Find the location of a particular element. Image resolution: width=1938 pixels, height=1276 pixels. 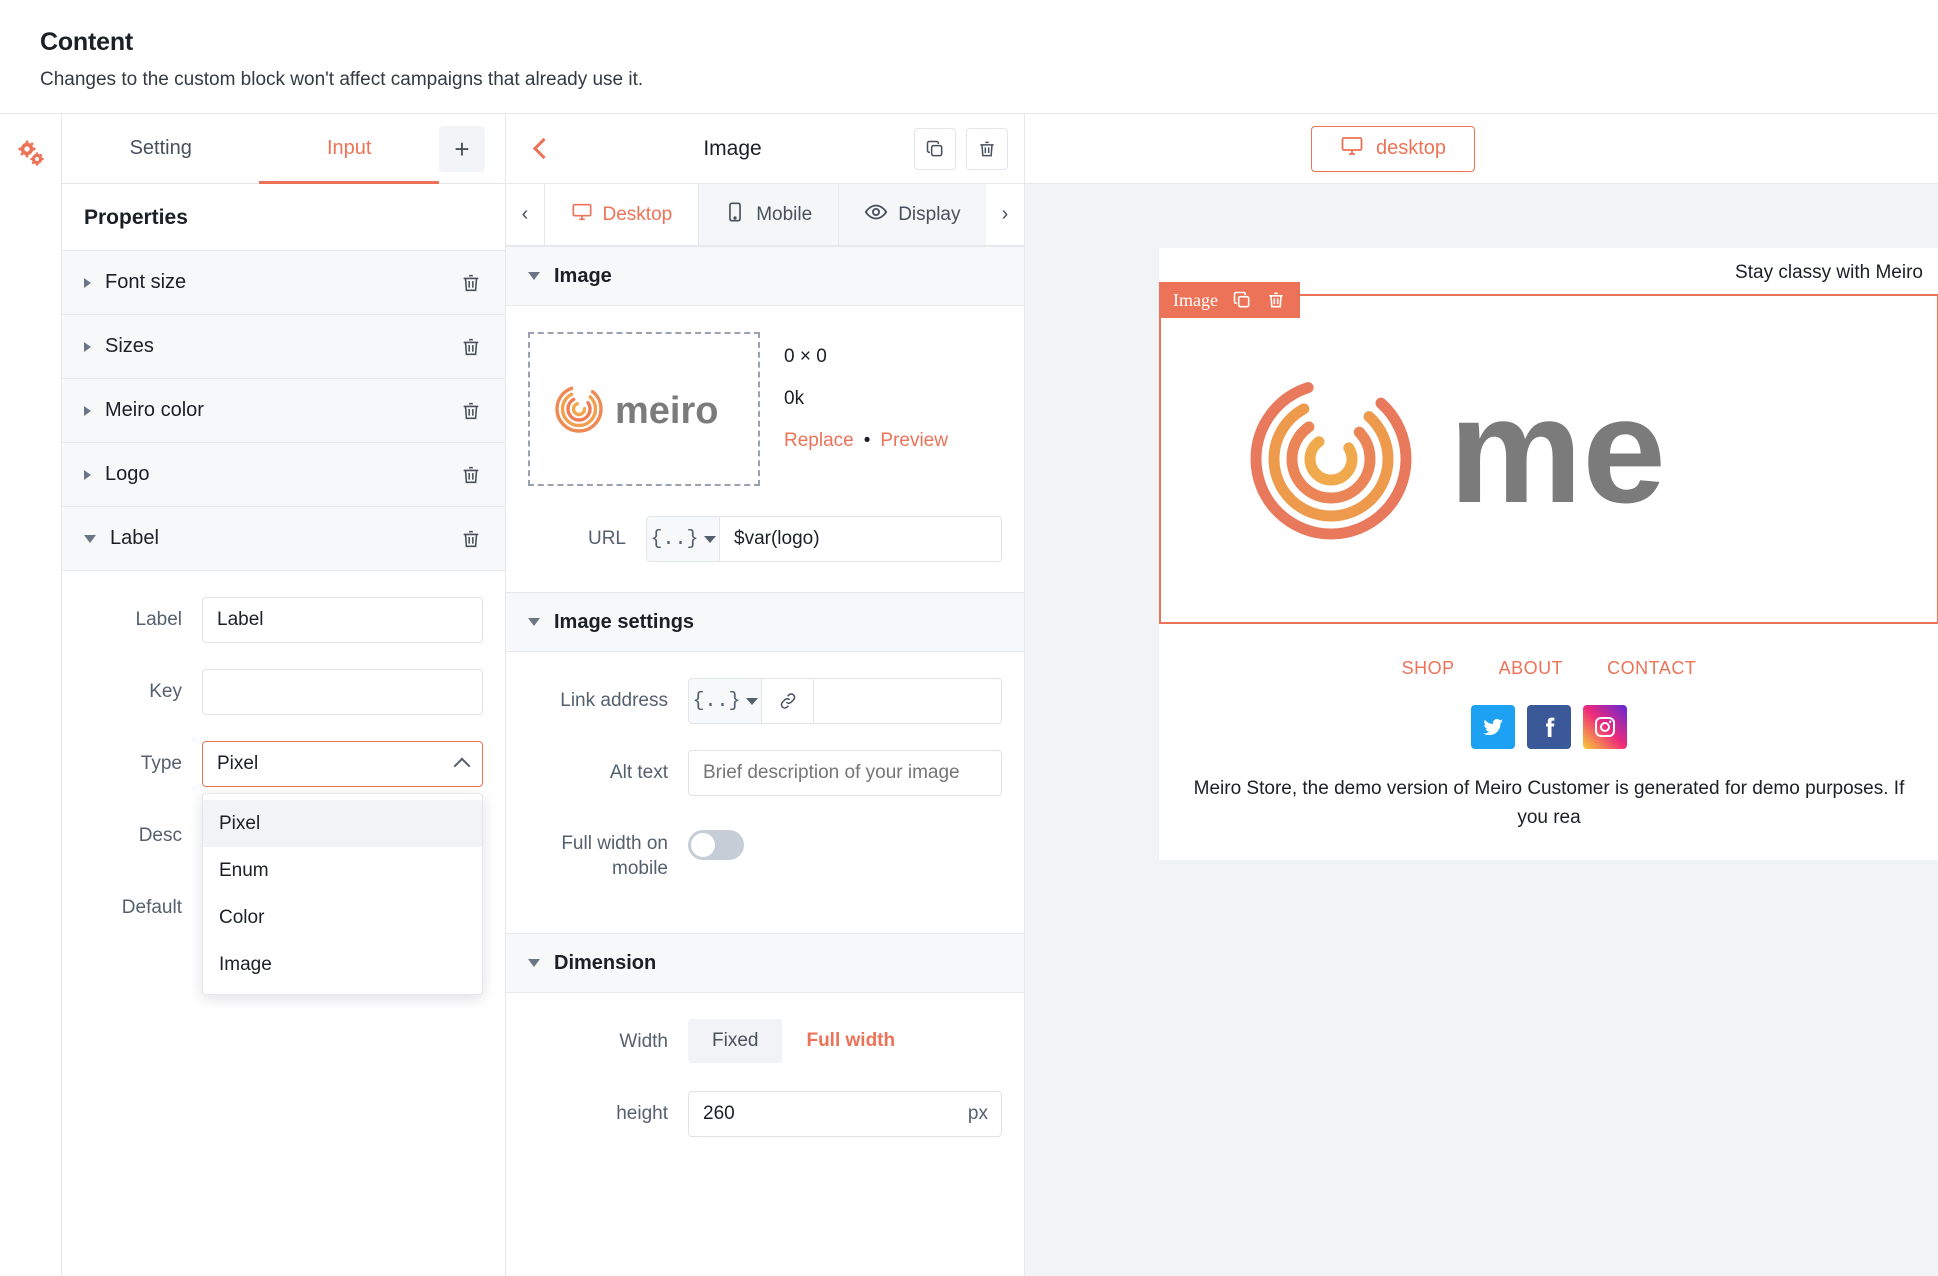

field-link-address-caption: Link address is located at coordinates (614, 700).